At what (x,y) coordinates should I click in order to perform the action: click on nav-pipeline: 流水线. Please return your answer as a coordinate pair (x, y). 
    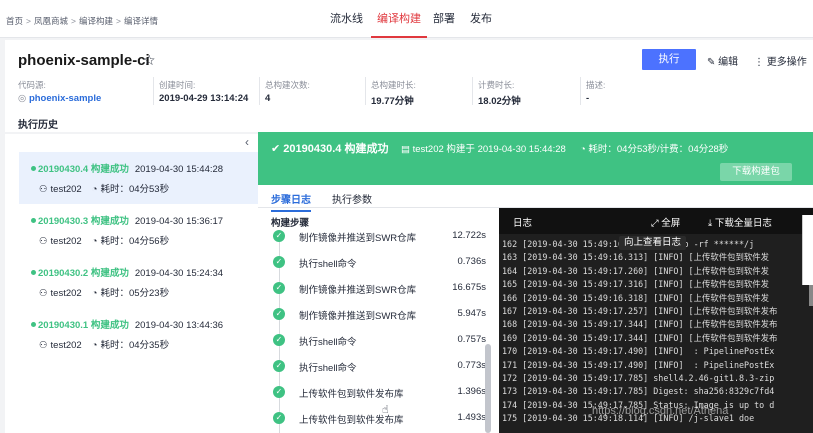
    Looking at the image, I should click on (346, 19).